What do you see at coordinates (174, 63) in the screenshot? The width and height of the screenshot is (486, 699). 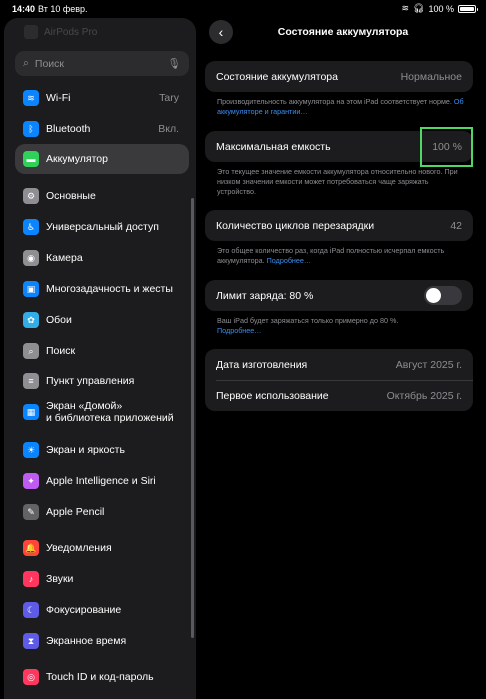 I see `microphone-icon: 🎙︎` at bounding box center [174, 63].